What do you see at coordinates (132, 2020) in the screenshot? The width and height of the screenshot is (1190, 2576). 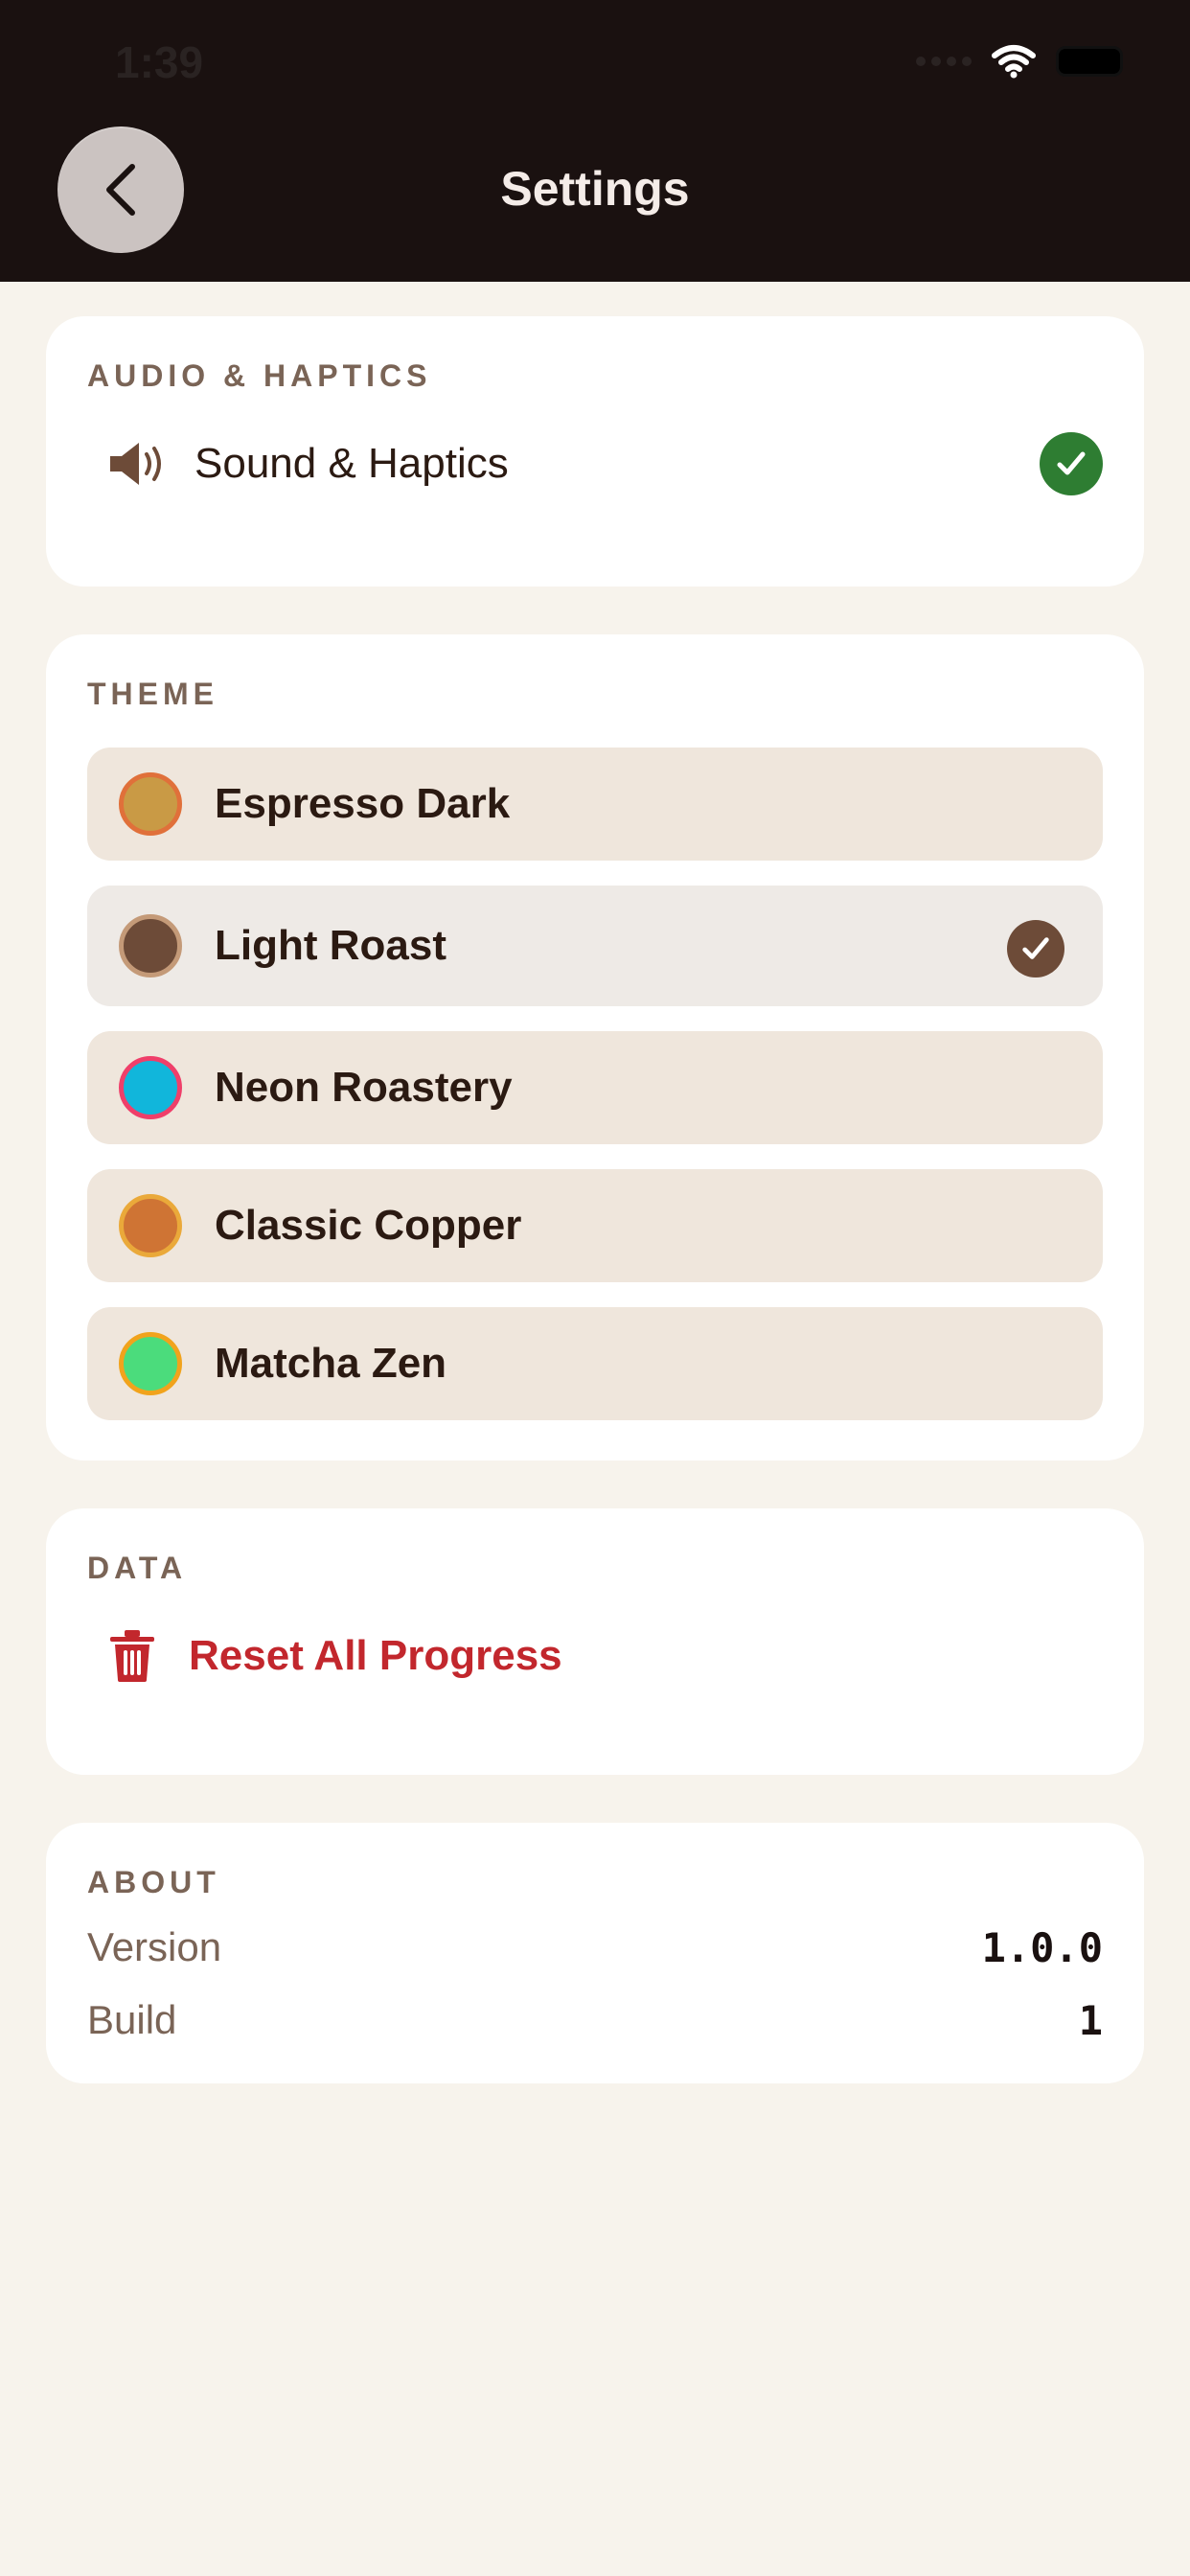 I see `build-label: Build` at bounding box center [132, 2020].